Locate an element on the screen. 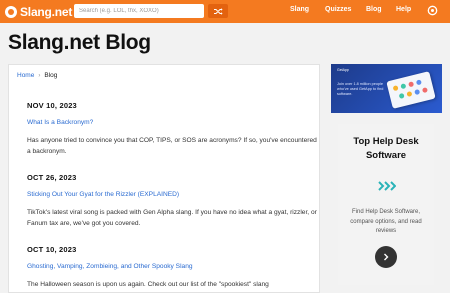 The image size is (450, 293). ad-heading: Top Help Desk Software is located at coordinates (386, 148).